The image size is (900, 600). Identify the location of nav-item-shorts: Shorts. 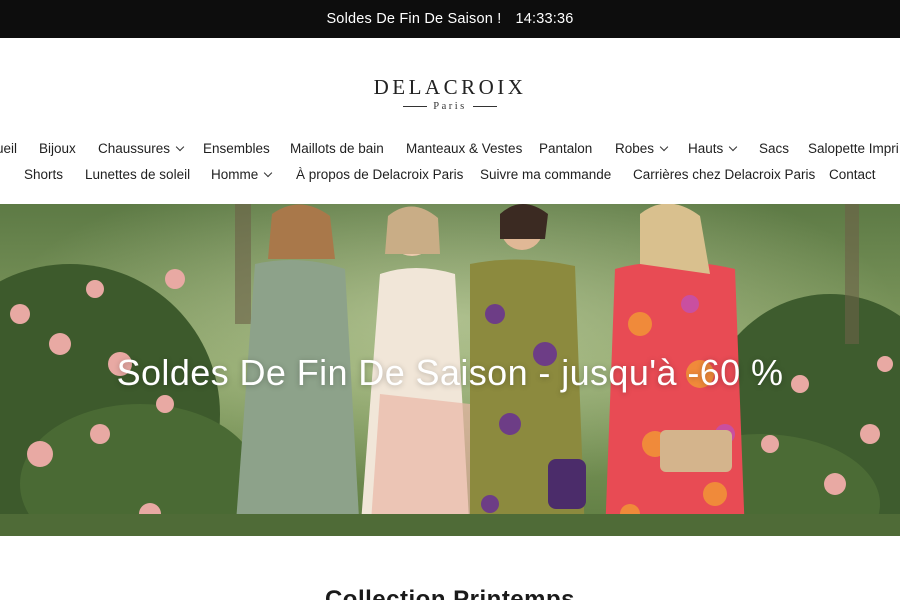
(43, 175).